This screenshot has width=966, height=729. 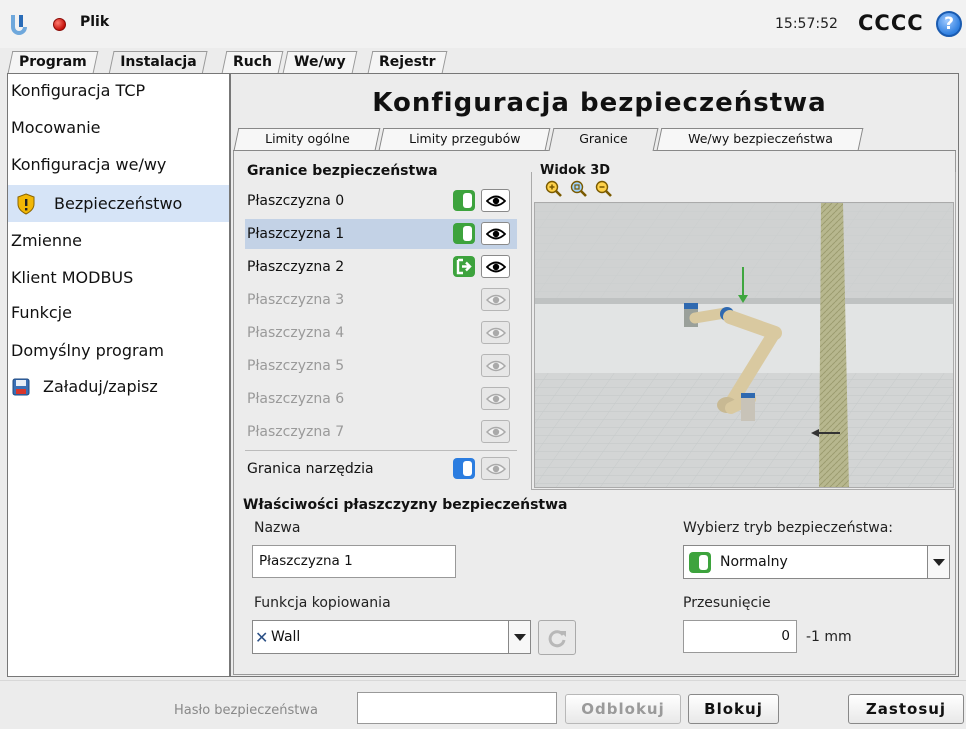 I want to click on plane-row-6: Płaszczyzna 6, so click(x=381, y=399).